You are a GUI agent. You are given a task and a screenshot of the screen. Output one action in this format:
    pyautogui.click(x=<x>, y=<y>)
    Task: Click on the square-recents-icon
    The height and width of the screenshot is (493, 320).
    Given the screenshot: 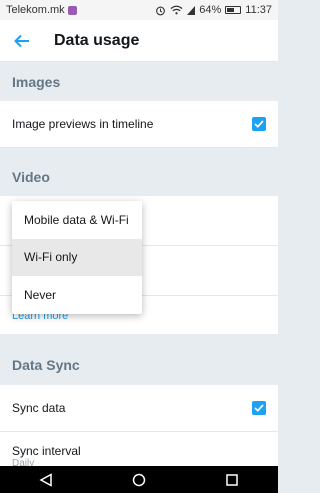 What is the action you would take?
    pyautogui.click(x=231, y=479)
    